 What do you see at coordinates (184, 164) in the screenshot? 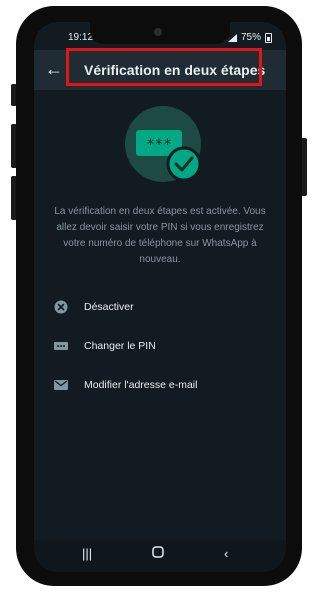
I see `check-badge` at bounding box center [184, 164].